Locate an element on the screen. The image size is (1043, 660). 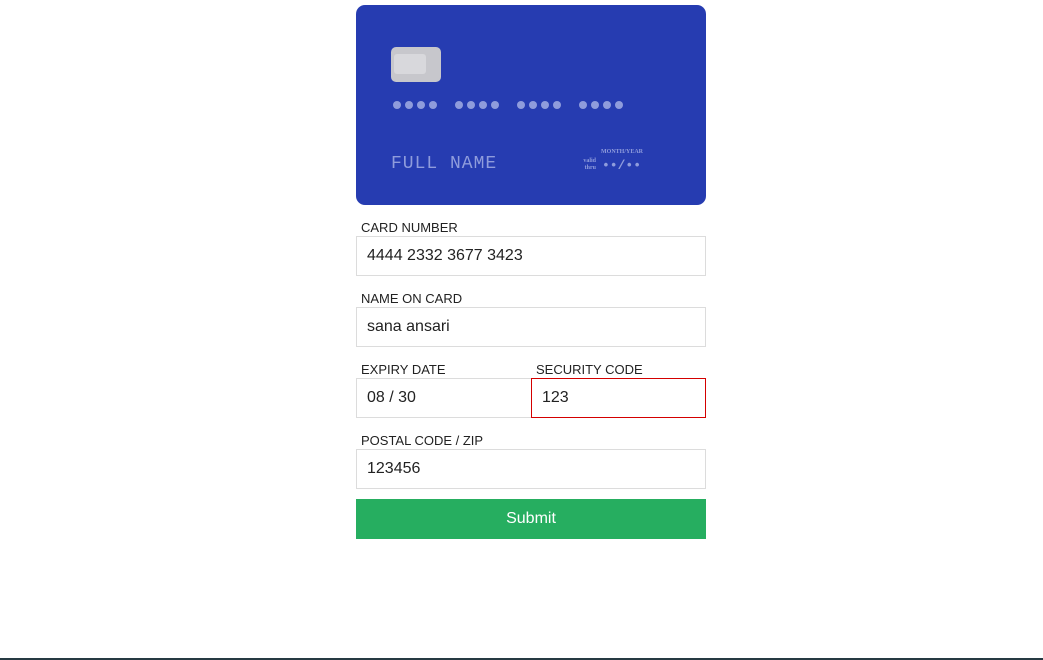
submit-button: Submit is located at coordinates (531, 519).